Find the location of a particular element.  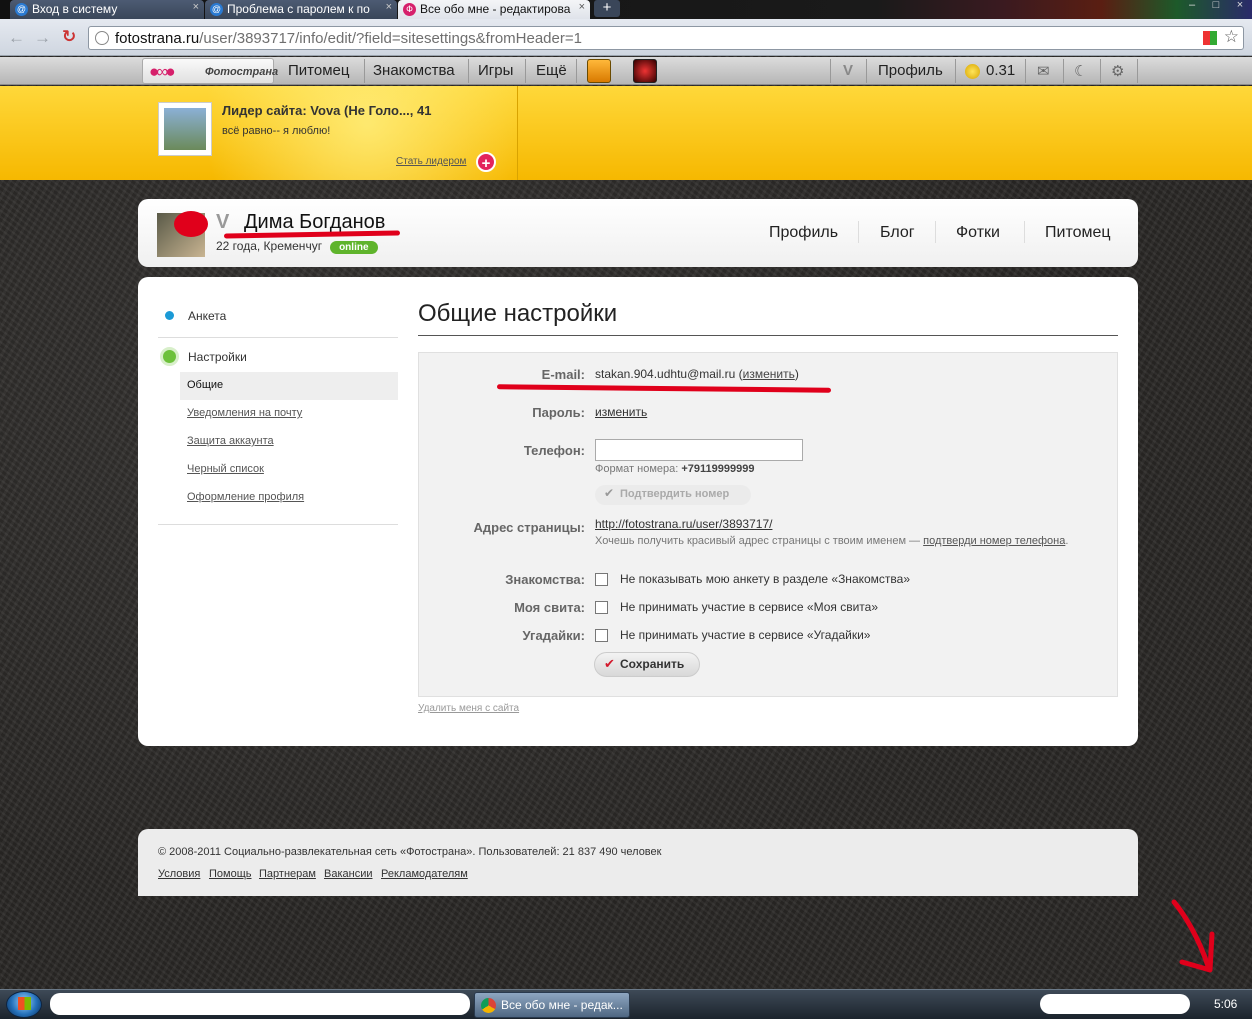

new-tab-button: + is located at coordinates (607, 8).